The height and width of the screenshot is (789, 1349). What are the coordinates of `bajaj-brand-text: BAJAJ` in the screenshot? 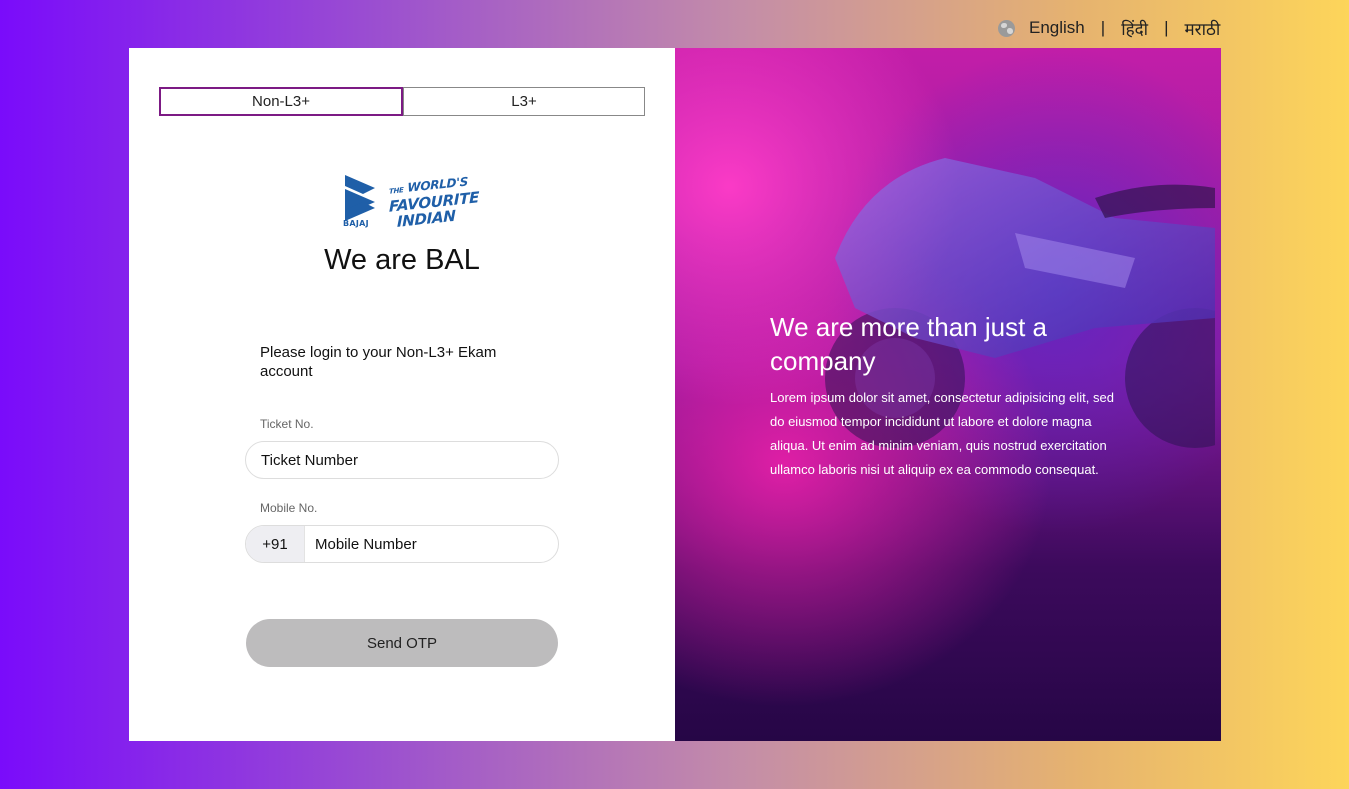 It's located at (356, 223).